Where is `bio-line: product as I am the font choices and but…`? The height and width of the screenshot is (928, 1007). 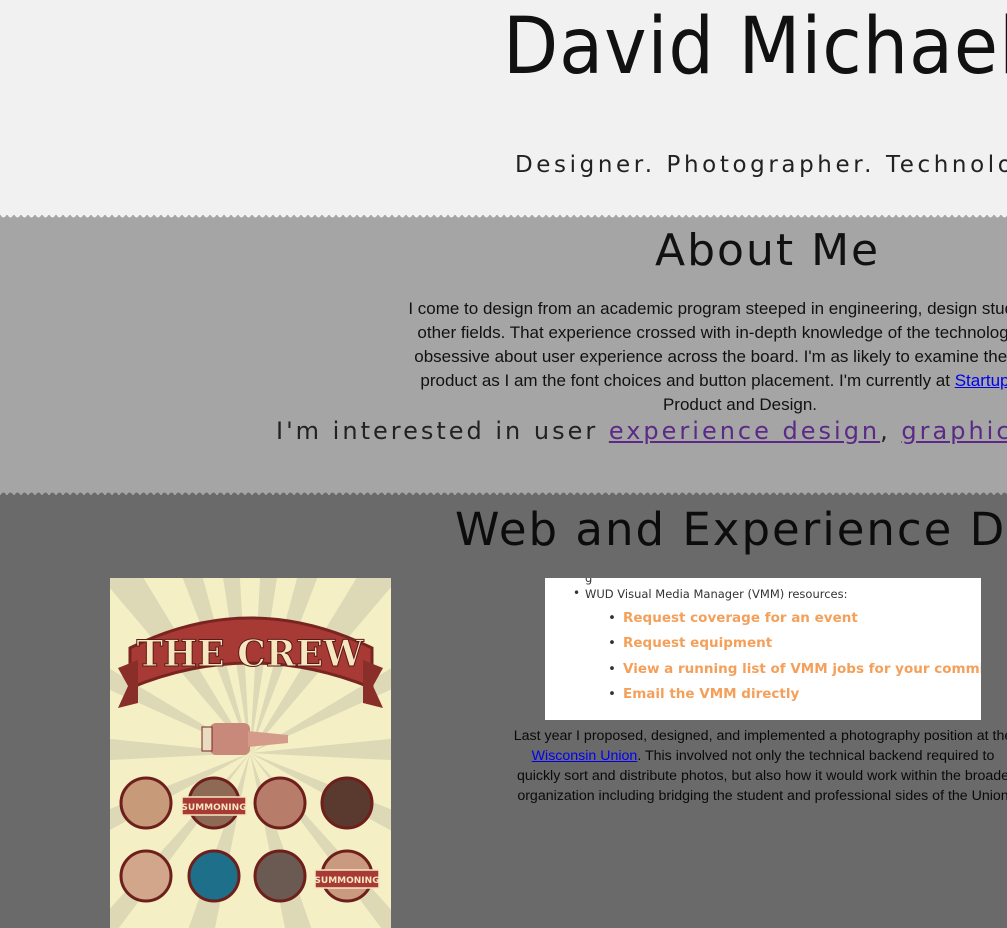
bio-line: product as I am the font choices and but… is located at coordinates (668, 381).